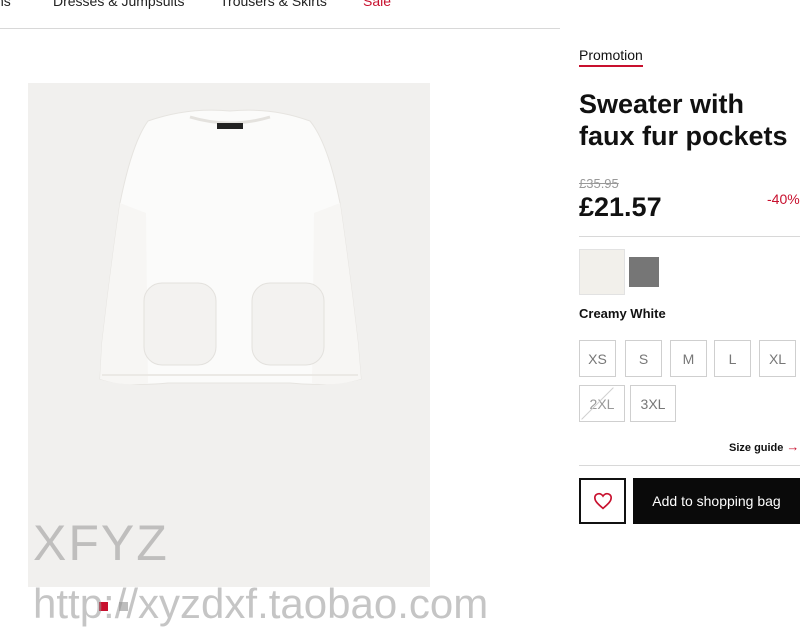 This screenshot has height=632, width=800. What do you see at coordinates (599, 183) in the screenshot?
I see `original-price: £35.95` at bounding box center [599, 183].